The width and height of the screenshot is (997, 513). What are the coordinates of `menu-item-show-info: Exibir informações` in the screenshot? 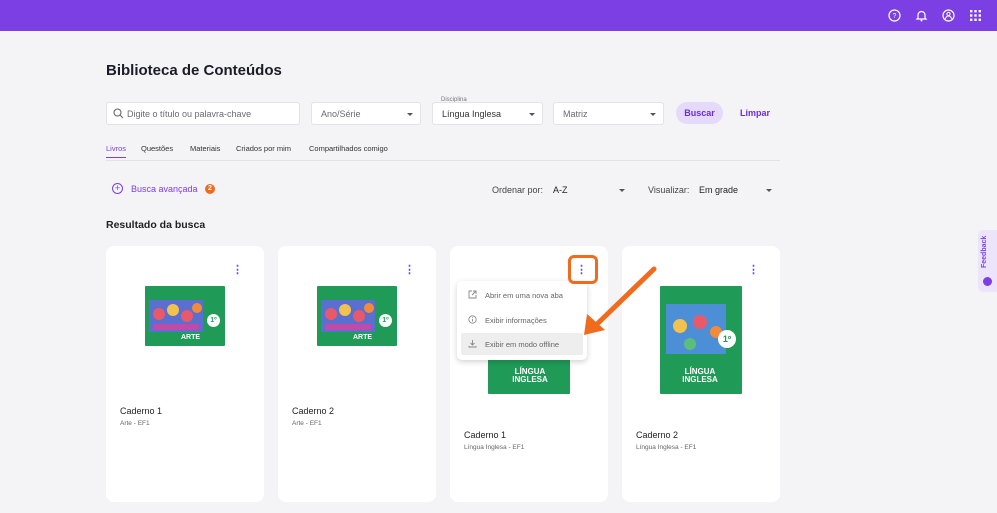 It's located at (522, 320).